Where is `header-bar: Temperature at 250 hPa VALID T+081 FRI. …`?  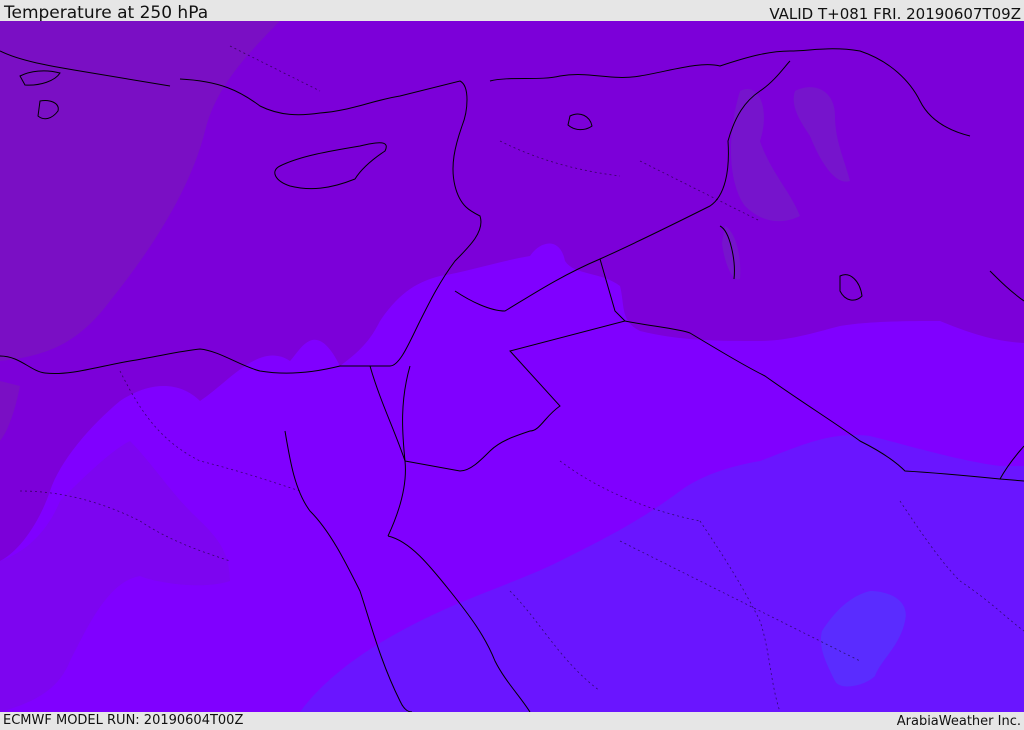
header-bar: Temperature at 250 hPa VALID T+081 FRI. … is located at coordinates (512, 11).